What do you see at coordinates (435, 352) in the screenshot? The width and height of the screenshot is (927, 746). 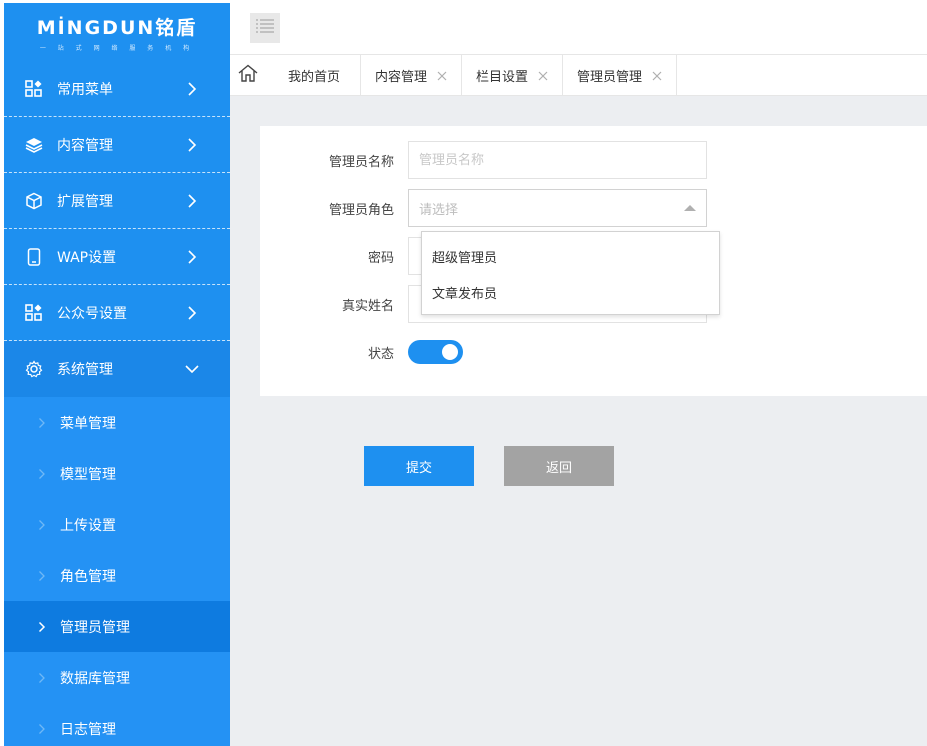 I see `status-toggle` at bounding box center [435, 352].